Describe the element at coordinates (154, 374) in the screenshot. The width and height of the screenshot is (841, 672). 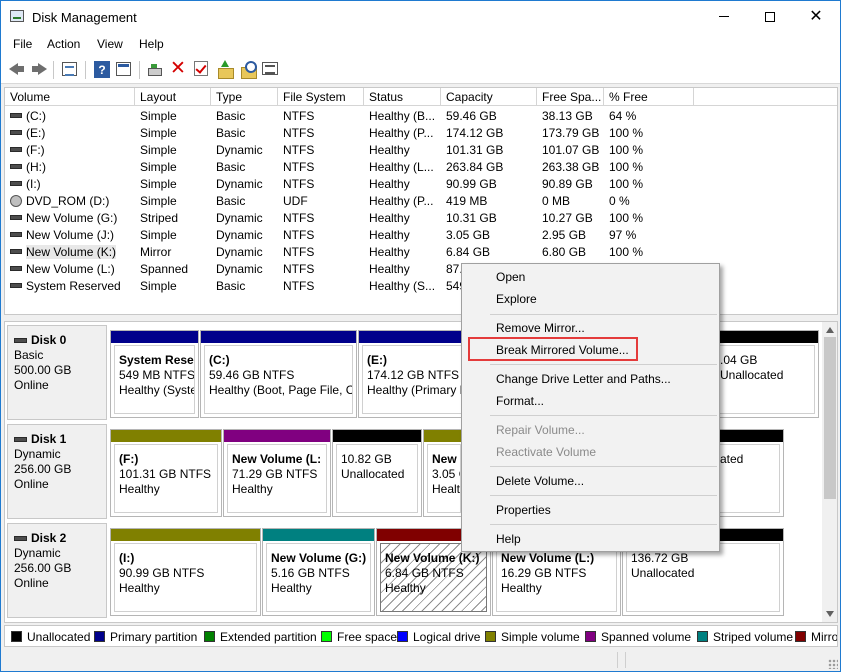
I see `partition-block: System Reser 549 MB NTFS Healthy (Syste` at that location.